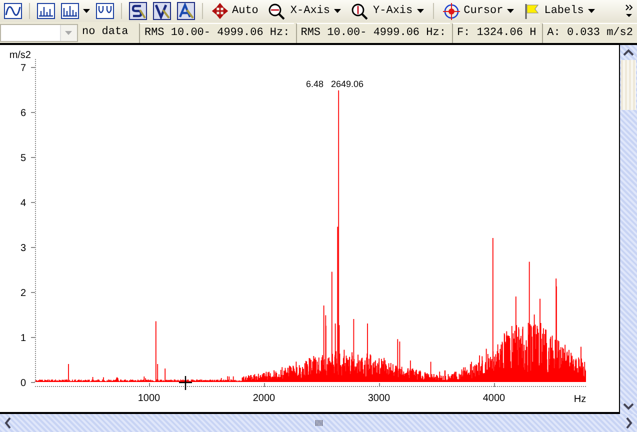 The height and width of the screenshot is (432, 637). I want to click on y-tick-label: 5, so click(23, 158).